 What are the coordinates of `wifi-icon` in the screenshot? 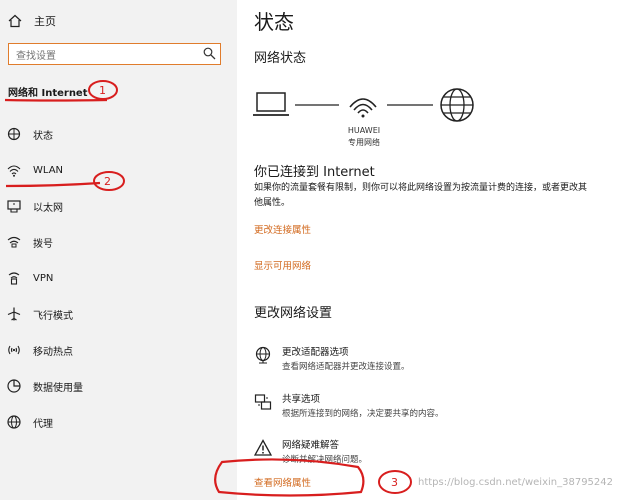 It's located at (14, 171).